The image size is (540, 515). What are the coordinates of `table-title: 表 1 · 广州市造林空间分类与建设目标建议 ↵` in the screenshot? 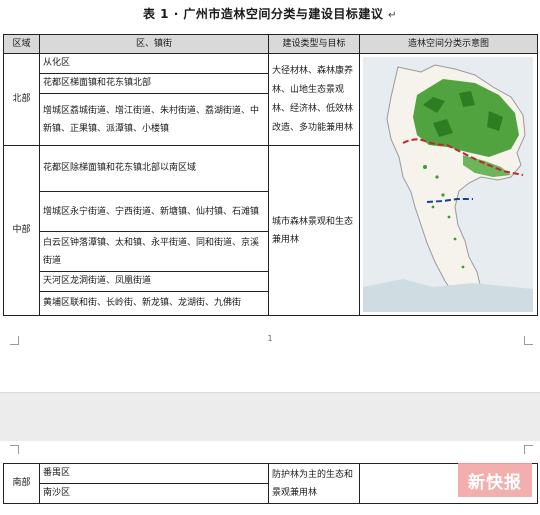 It's located at (270, 13).